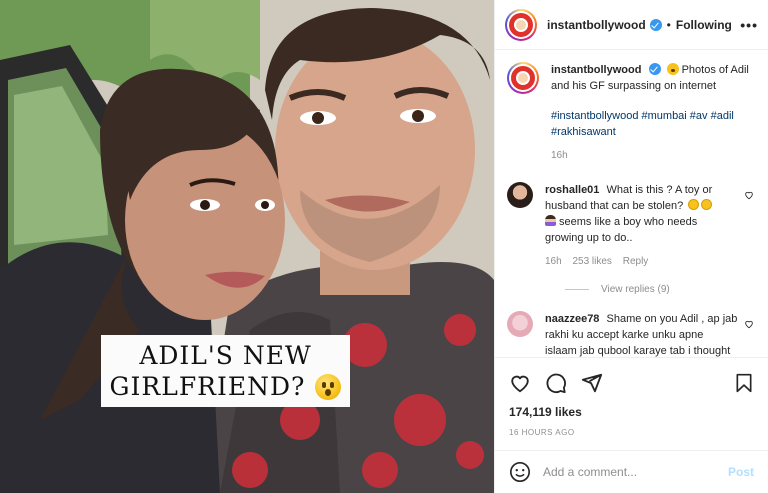  What do you see at coordinates (631, 382) in the screenshot?
I see `post-actions-bar` at bounding box center [631, 382].